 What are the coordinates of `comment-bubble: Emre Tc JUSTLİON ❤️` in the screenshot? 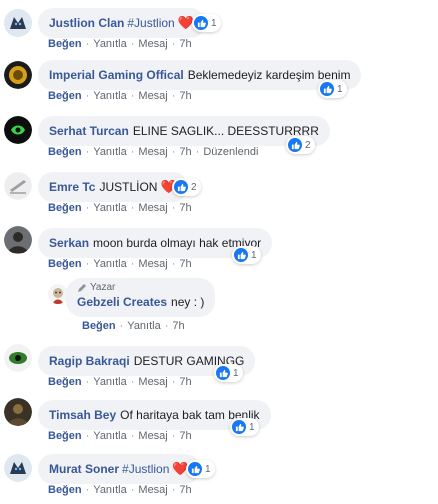 It's located at (113, 187).